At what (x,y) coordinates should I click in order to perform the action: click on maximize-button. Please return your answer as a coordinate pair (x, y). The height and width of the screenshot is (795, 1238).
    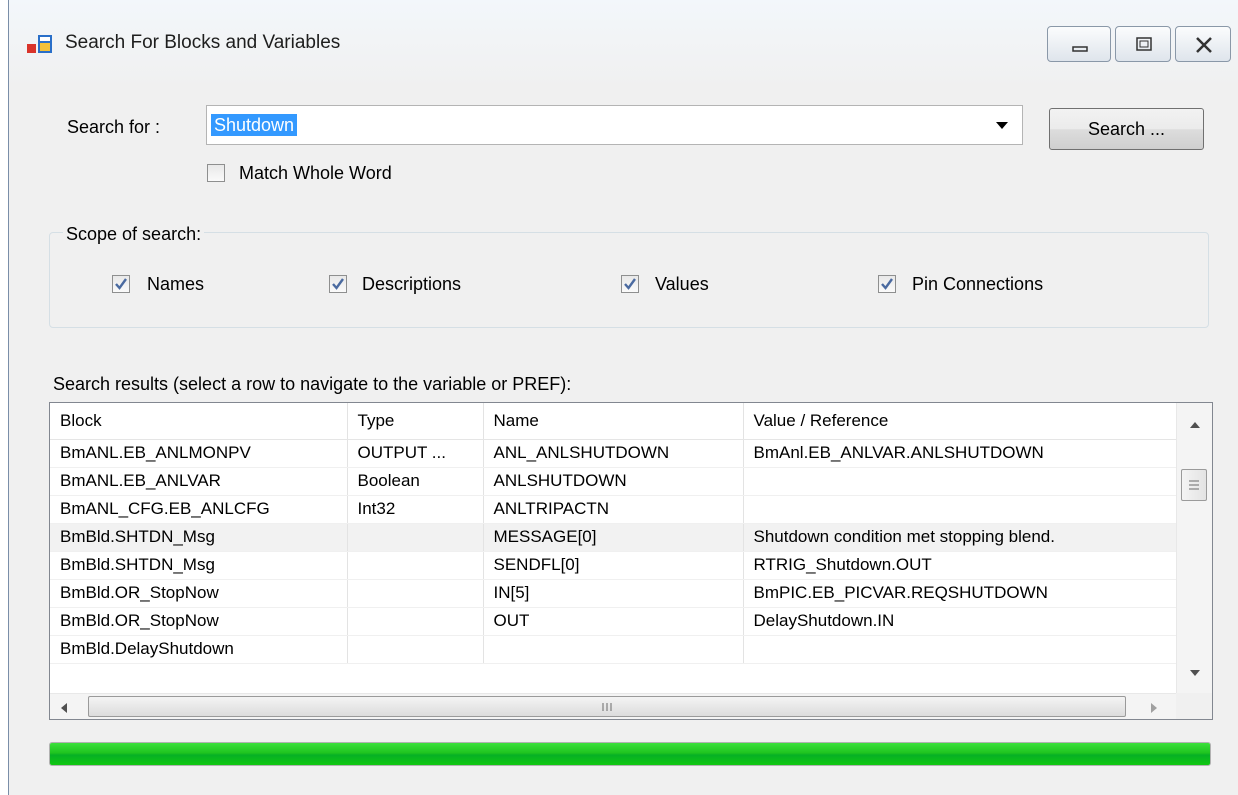
    Looking at the image, I should click on (1143, 44).